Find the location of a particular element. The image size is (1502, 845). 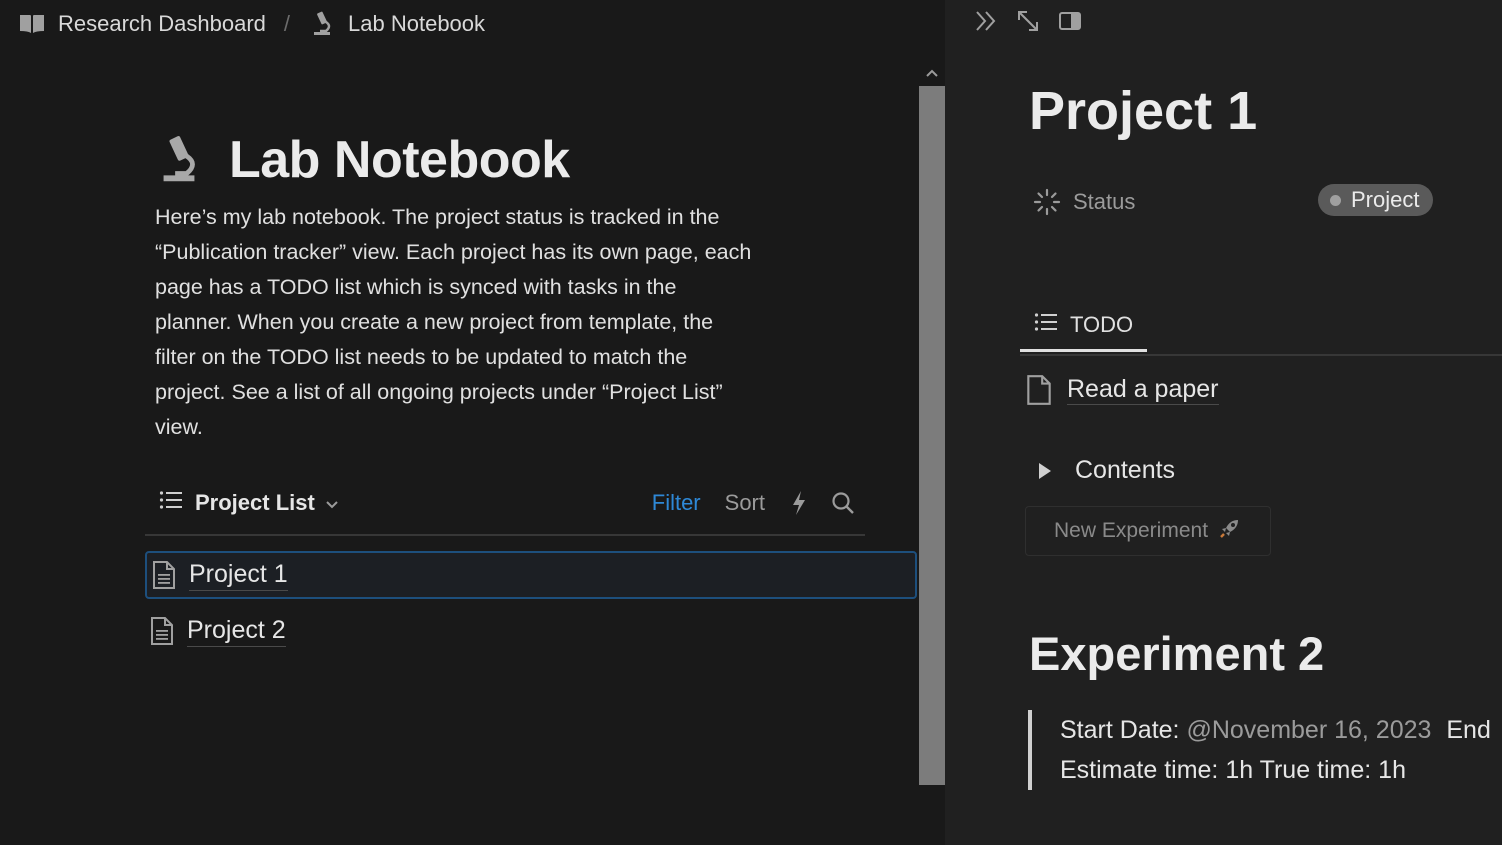

expand-icon is located at coordinates (1028, 21).